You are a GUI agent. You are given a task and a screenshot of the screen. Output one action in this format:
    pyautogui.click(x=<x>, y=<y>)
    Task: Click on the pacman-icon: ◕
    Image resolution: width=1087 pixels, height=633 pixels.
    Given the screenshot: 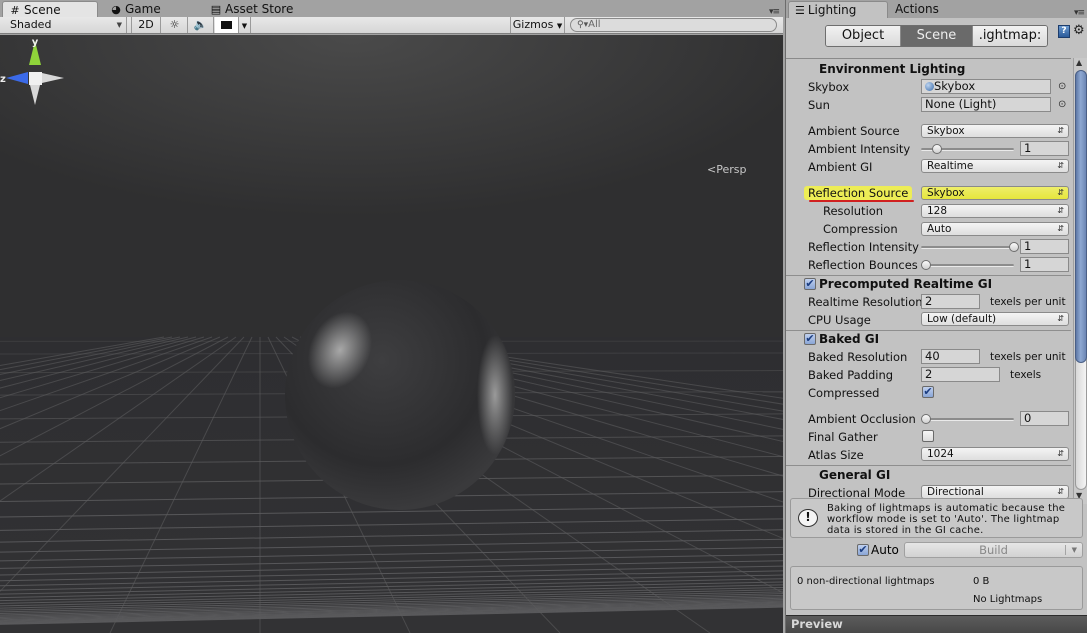 What is the action you would take?
    pyautogui.click(x=116, y=9)
    